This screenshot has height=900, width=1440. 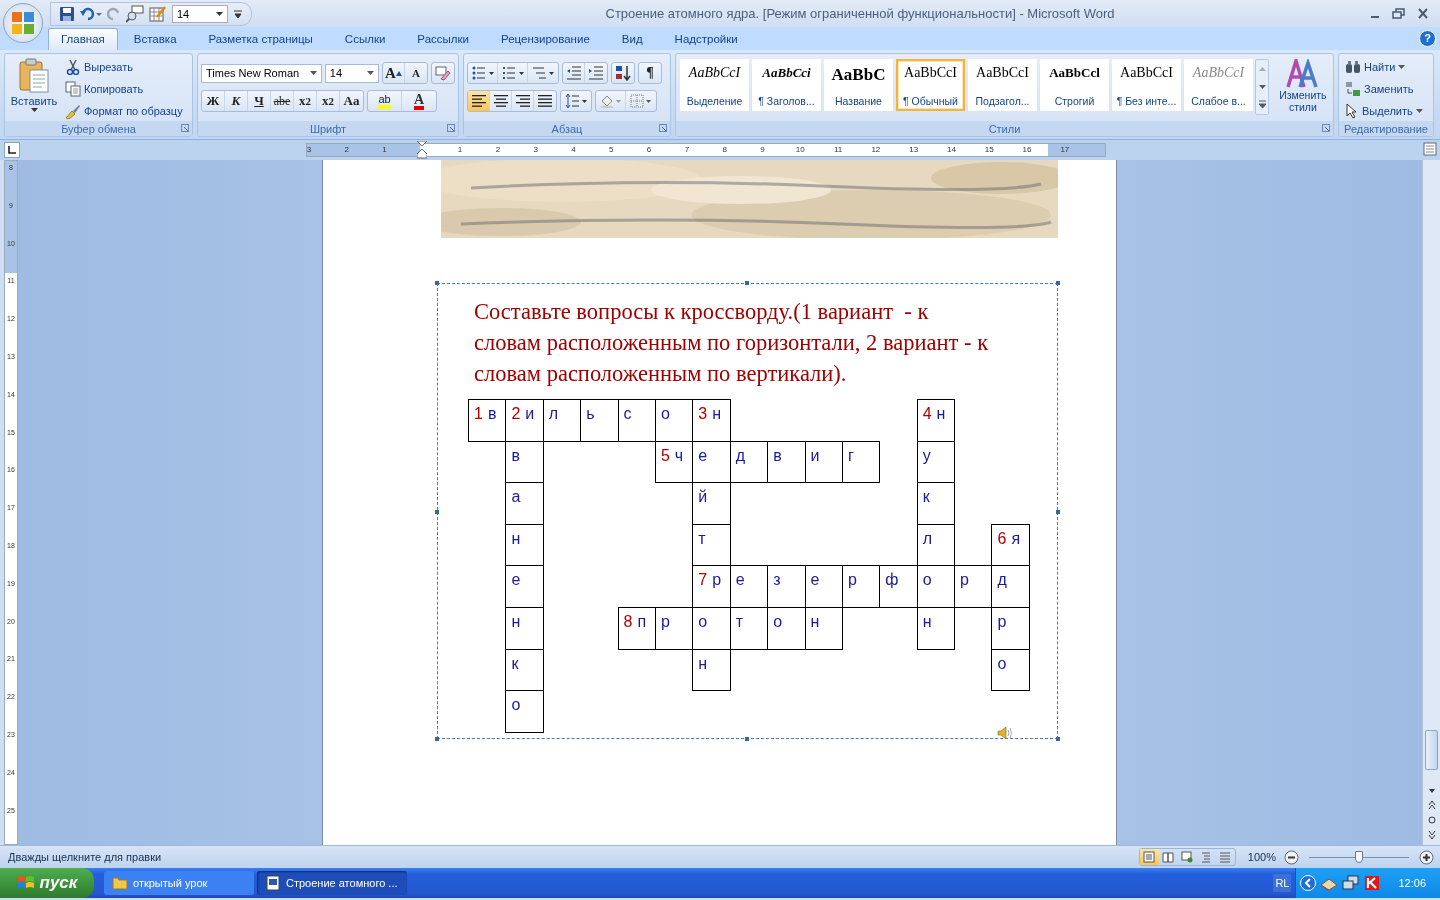 What do you see at coordinates (394, 73) in the screenshot?
I see `grow-font-button: A` at bounding box center [394, 73].